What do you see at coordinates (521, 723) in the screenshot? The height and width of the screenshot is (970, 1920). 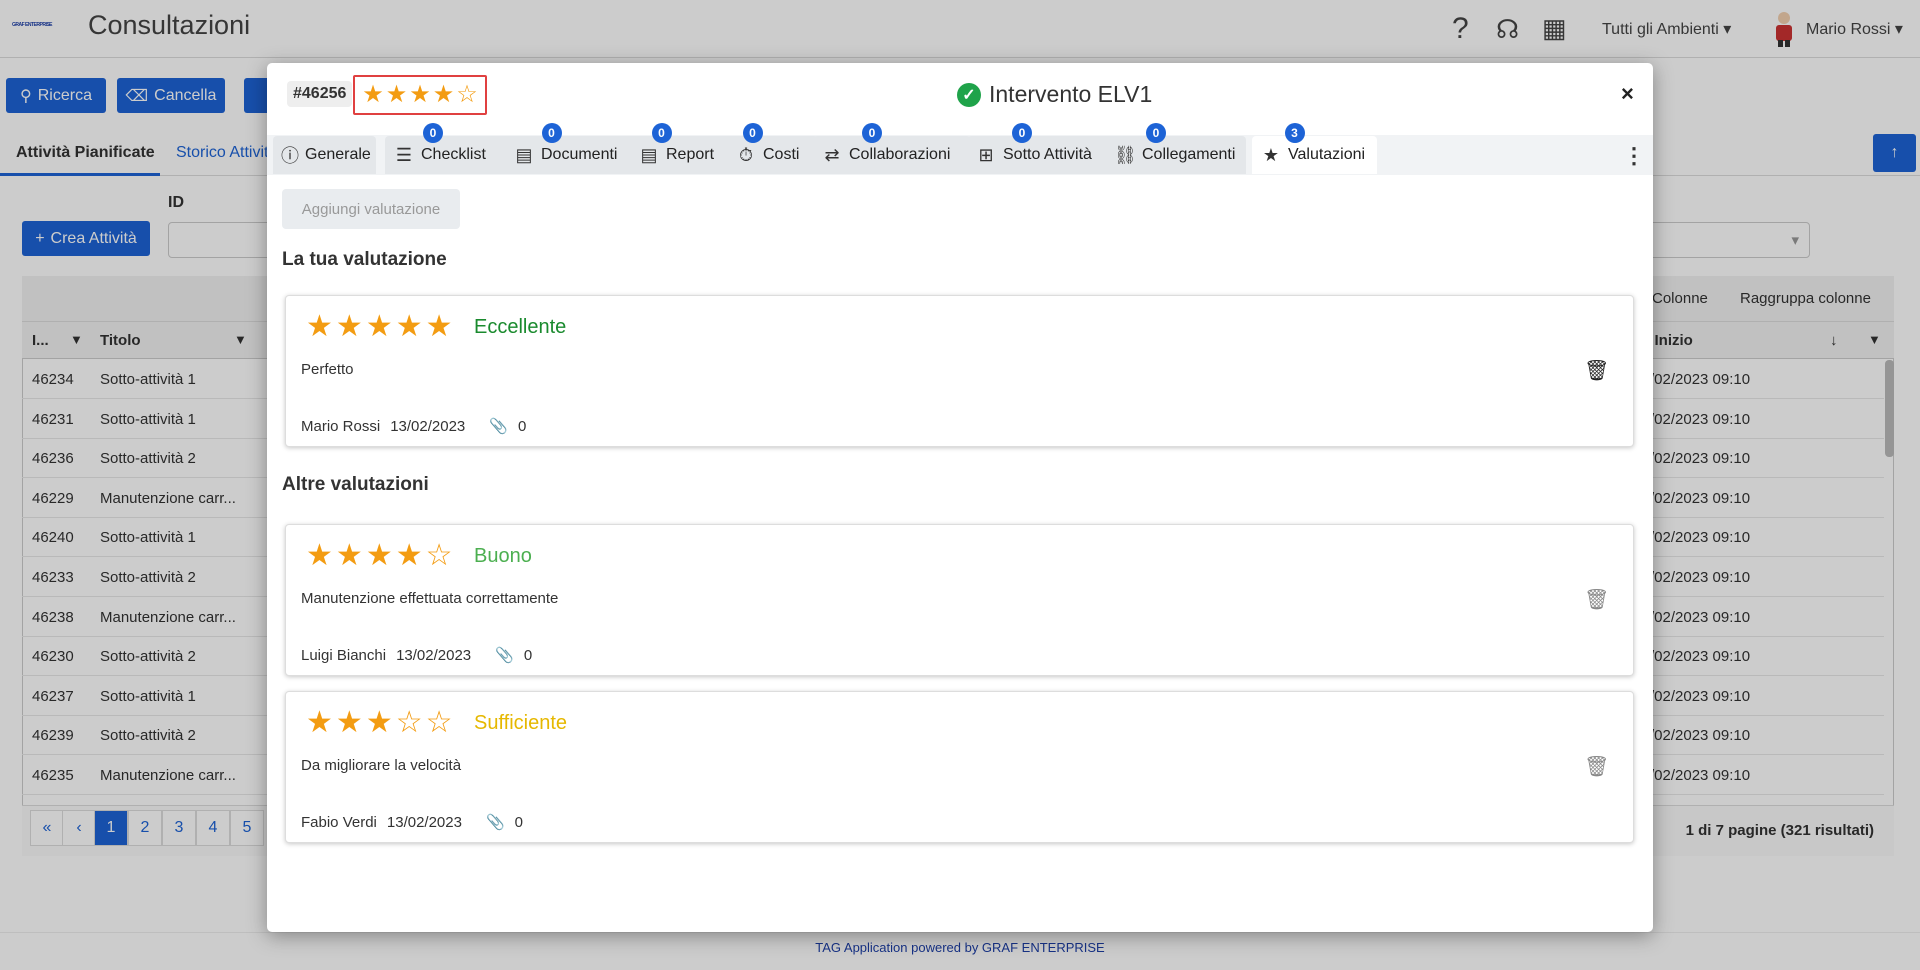 I see `rating-label: Sufficiente` at bounding box center [521, 723].